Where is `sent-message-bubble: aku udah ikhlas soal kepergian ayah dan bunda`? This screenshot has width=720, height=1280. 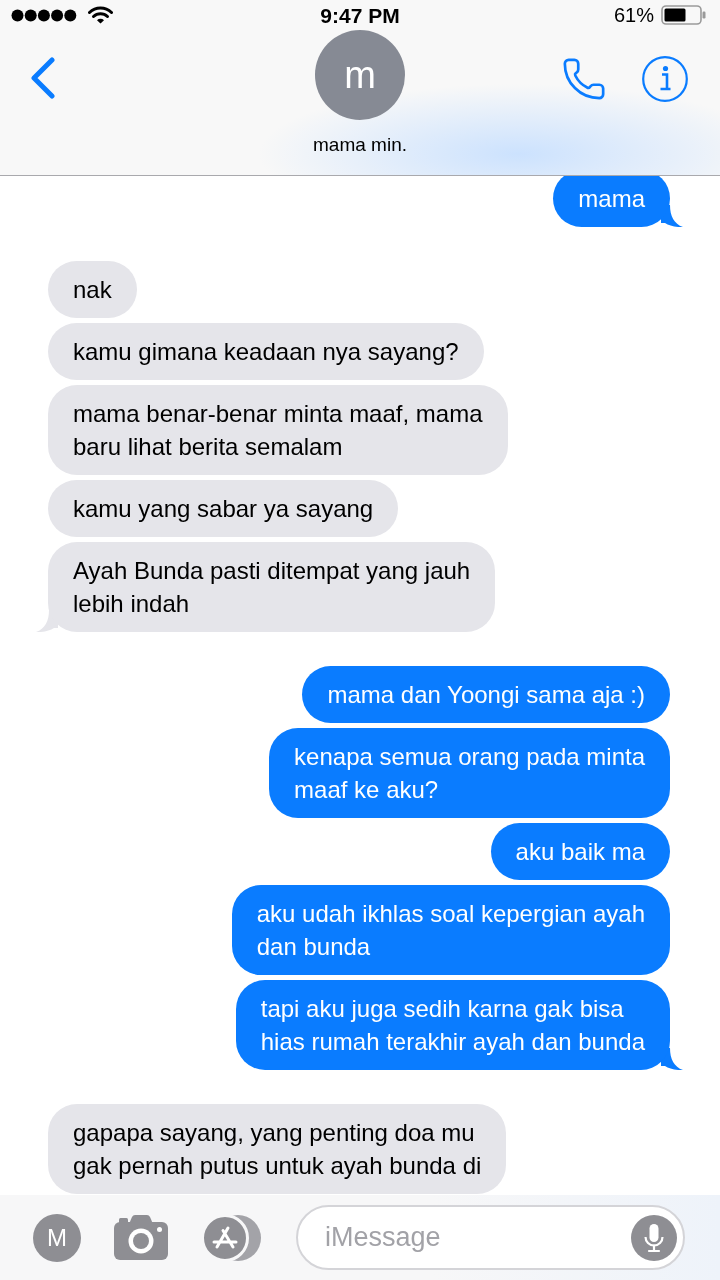
sent-message-bubble: aku udah ikhlas soal kepergian ayah dan bunda is located at coordinates (450, 930).